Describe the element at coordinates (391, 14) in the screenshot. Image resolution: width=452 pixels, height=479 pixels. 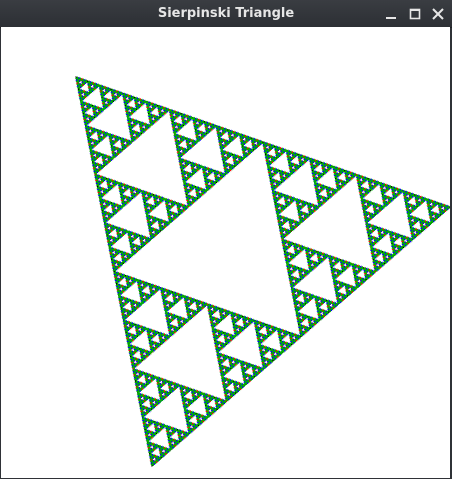
I see `minimize-button` at that location.